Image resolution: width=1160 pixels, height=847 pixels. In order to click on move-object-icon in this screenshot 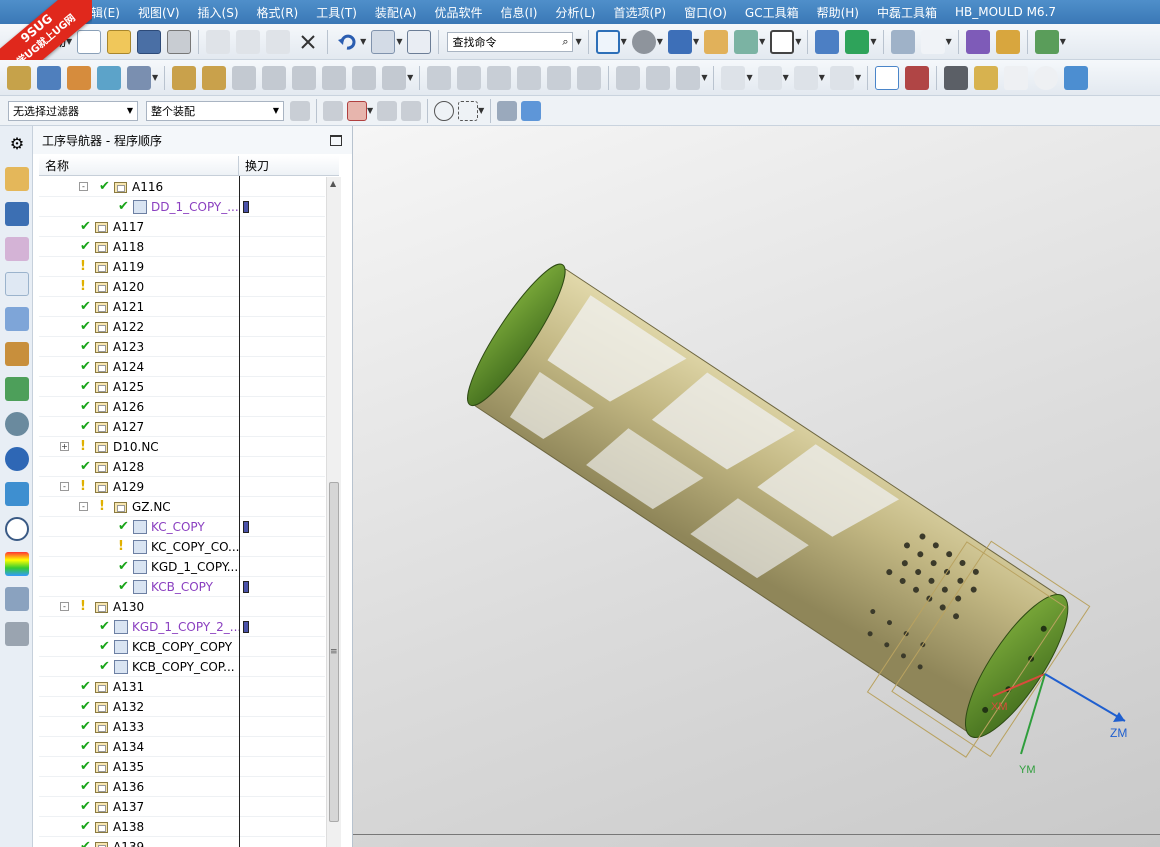, I will do `click(827, 41)`.